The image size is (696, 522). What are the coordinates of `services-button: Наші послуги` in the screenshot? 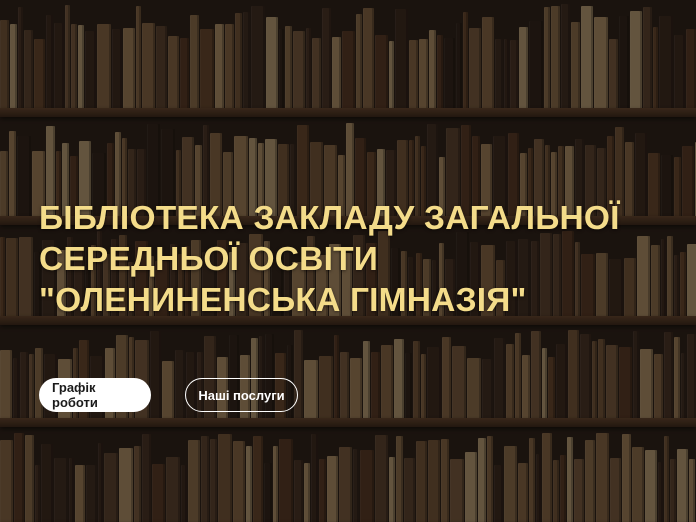 It's located at (241, 395).